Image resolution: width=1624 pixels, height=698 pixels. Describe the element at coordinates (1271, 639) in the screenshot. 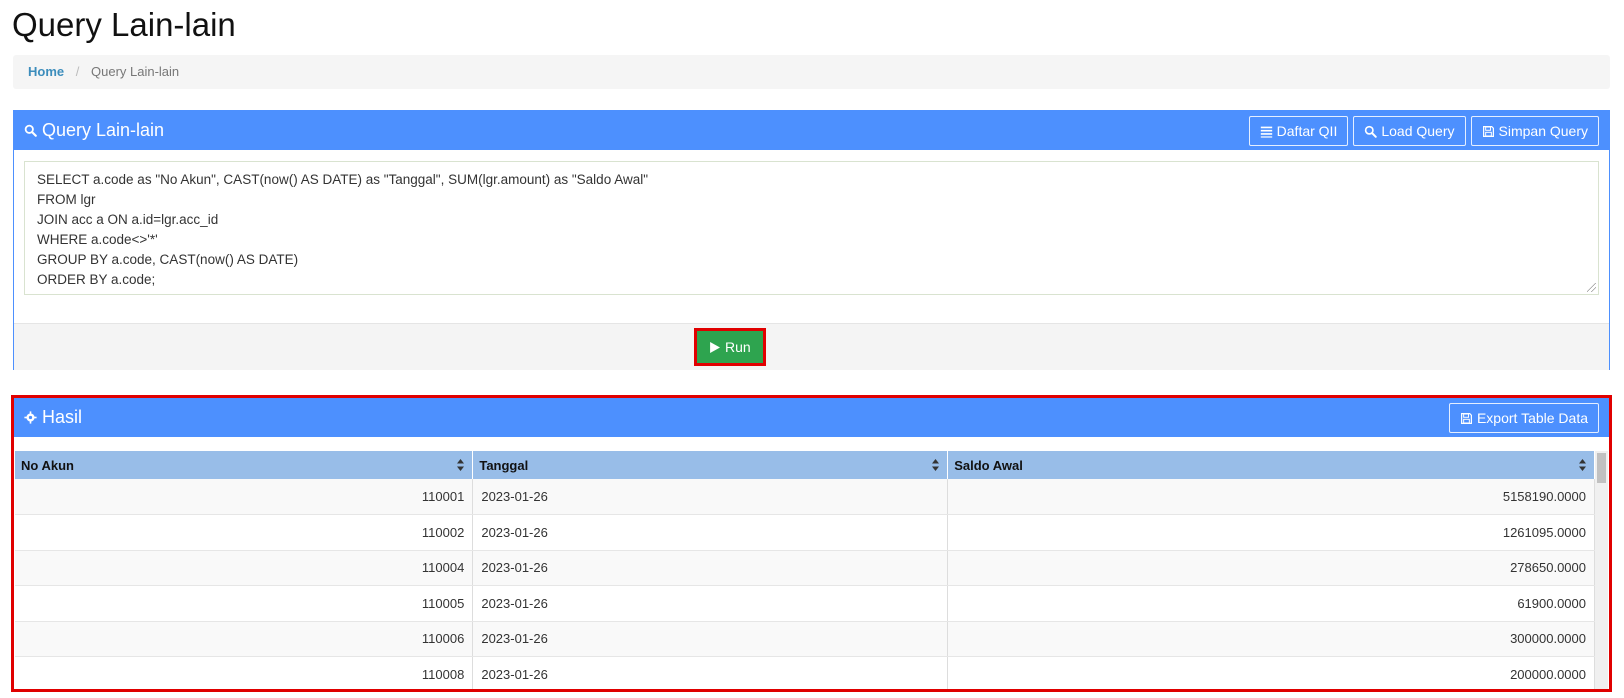

I see `cell-saldo-awal: 300000.0000` at that location.